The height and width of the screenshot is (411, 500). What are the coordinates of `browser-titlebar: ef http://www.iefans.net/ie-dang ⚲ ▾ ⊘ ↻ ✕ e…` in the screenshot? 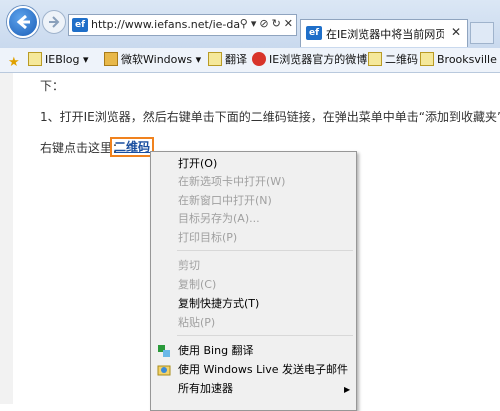 It's located at (250, 24).